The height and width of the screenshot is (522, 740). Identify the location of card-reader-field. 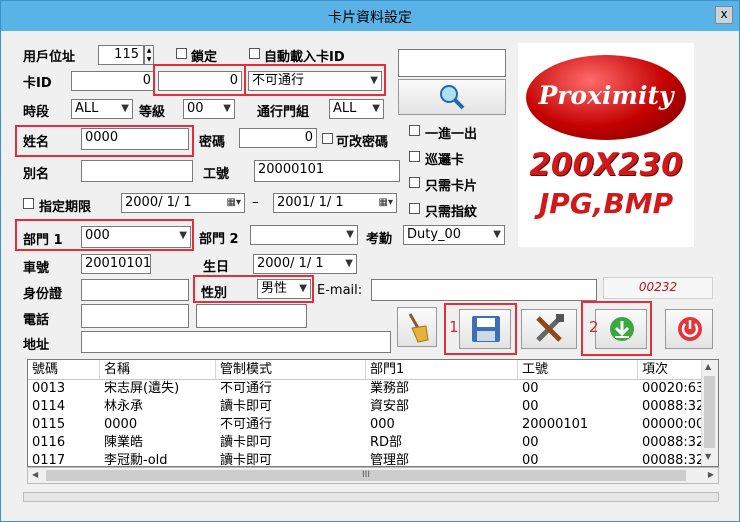
(452, 63).